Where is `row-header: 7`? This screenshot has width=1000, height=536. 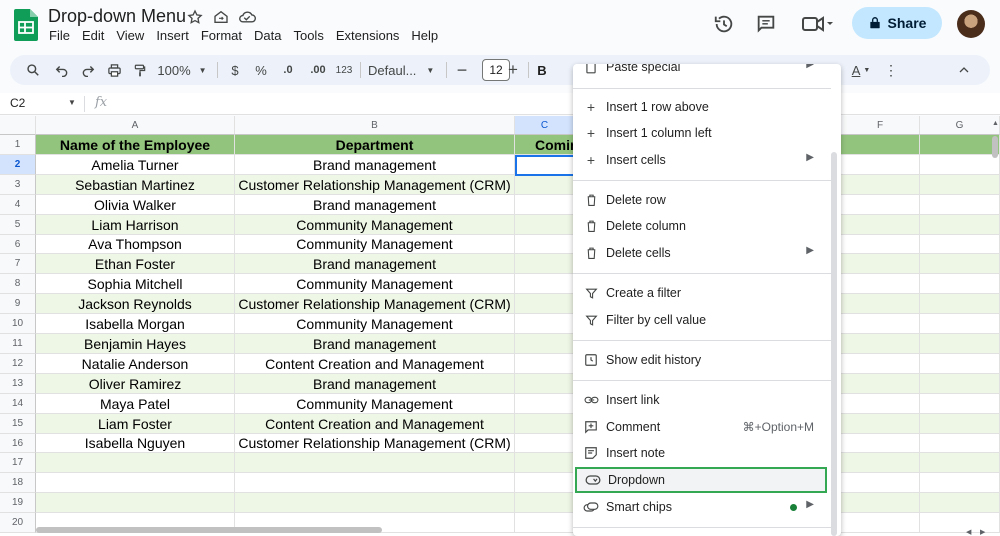
row-header: 7 is located at coordinates (18, 264).